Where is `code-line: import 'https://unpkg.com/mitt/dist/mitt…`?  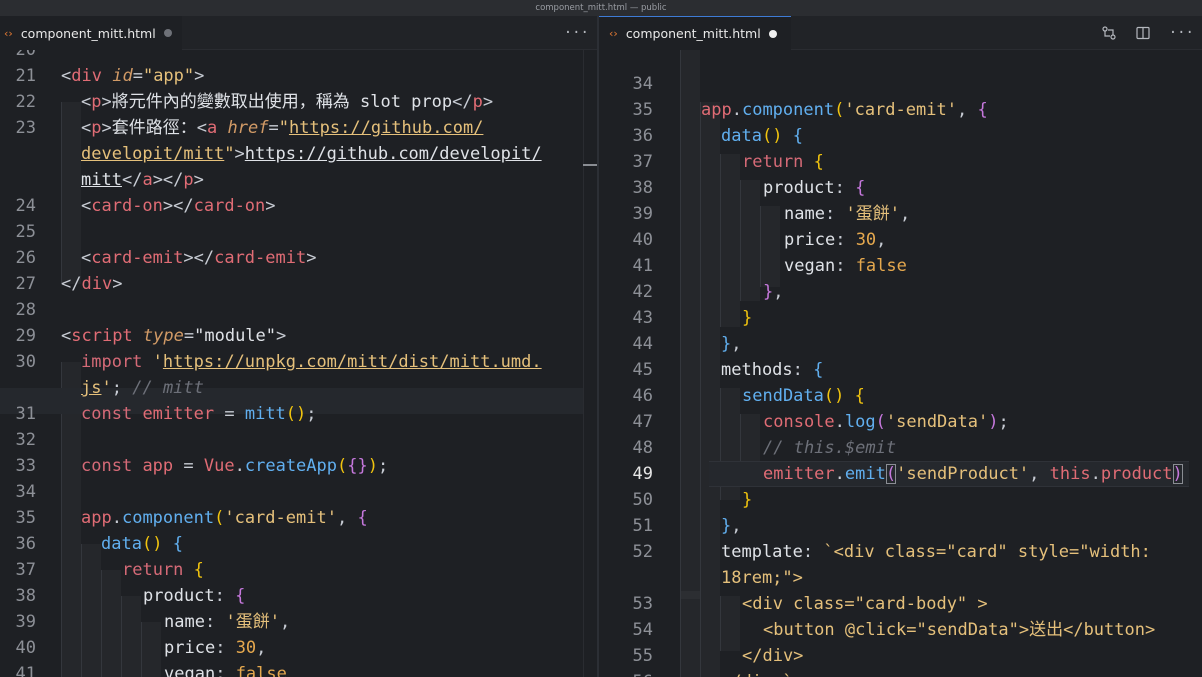
code-line: import 'https://unpkg.com/mitt/dist/mitt… is located at coordinates (311, 362).